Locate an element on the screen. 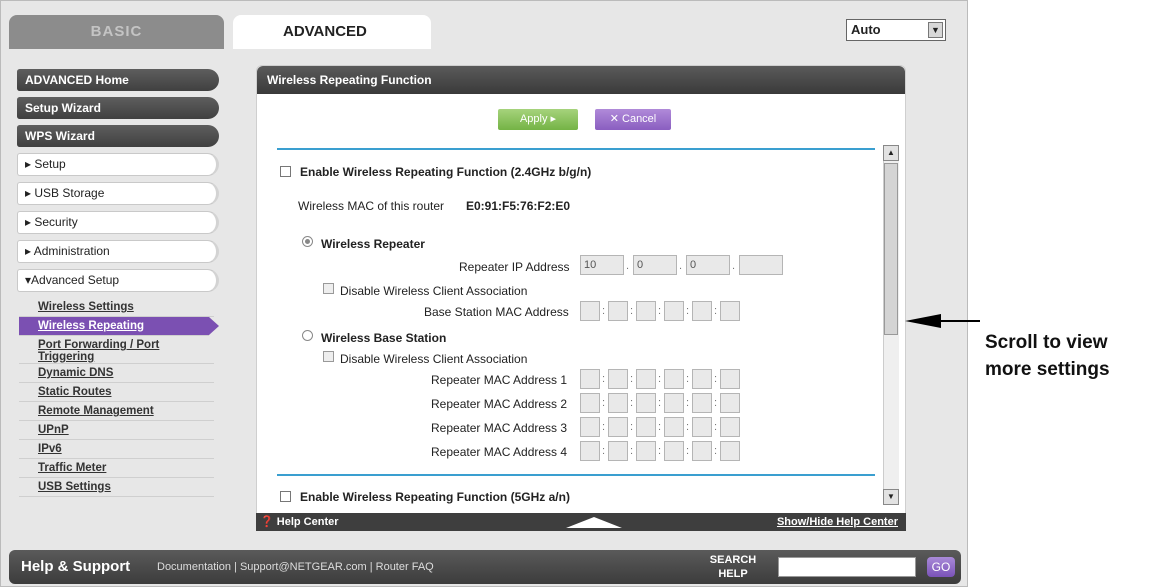  nav-usb-storage: ▸ USB Storage is located at coordinates (118, 193).